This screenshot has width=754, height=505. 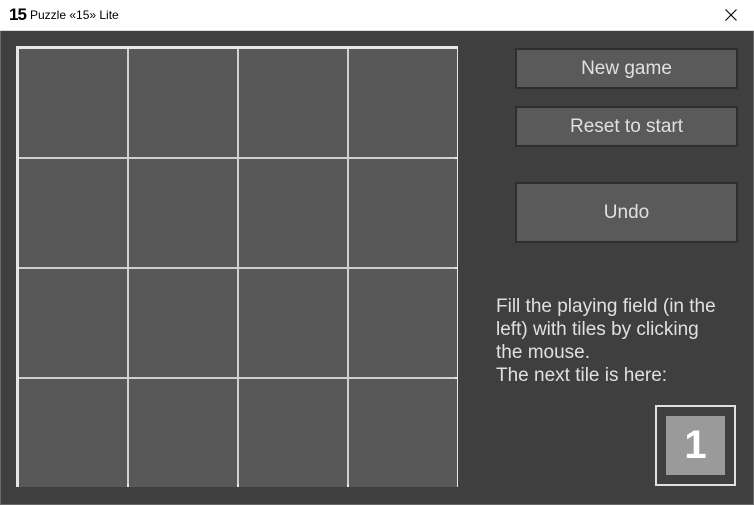 I want to click on instructions-line: Fill the playing field (in the, so click(x=606, y=306).